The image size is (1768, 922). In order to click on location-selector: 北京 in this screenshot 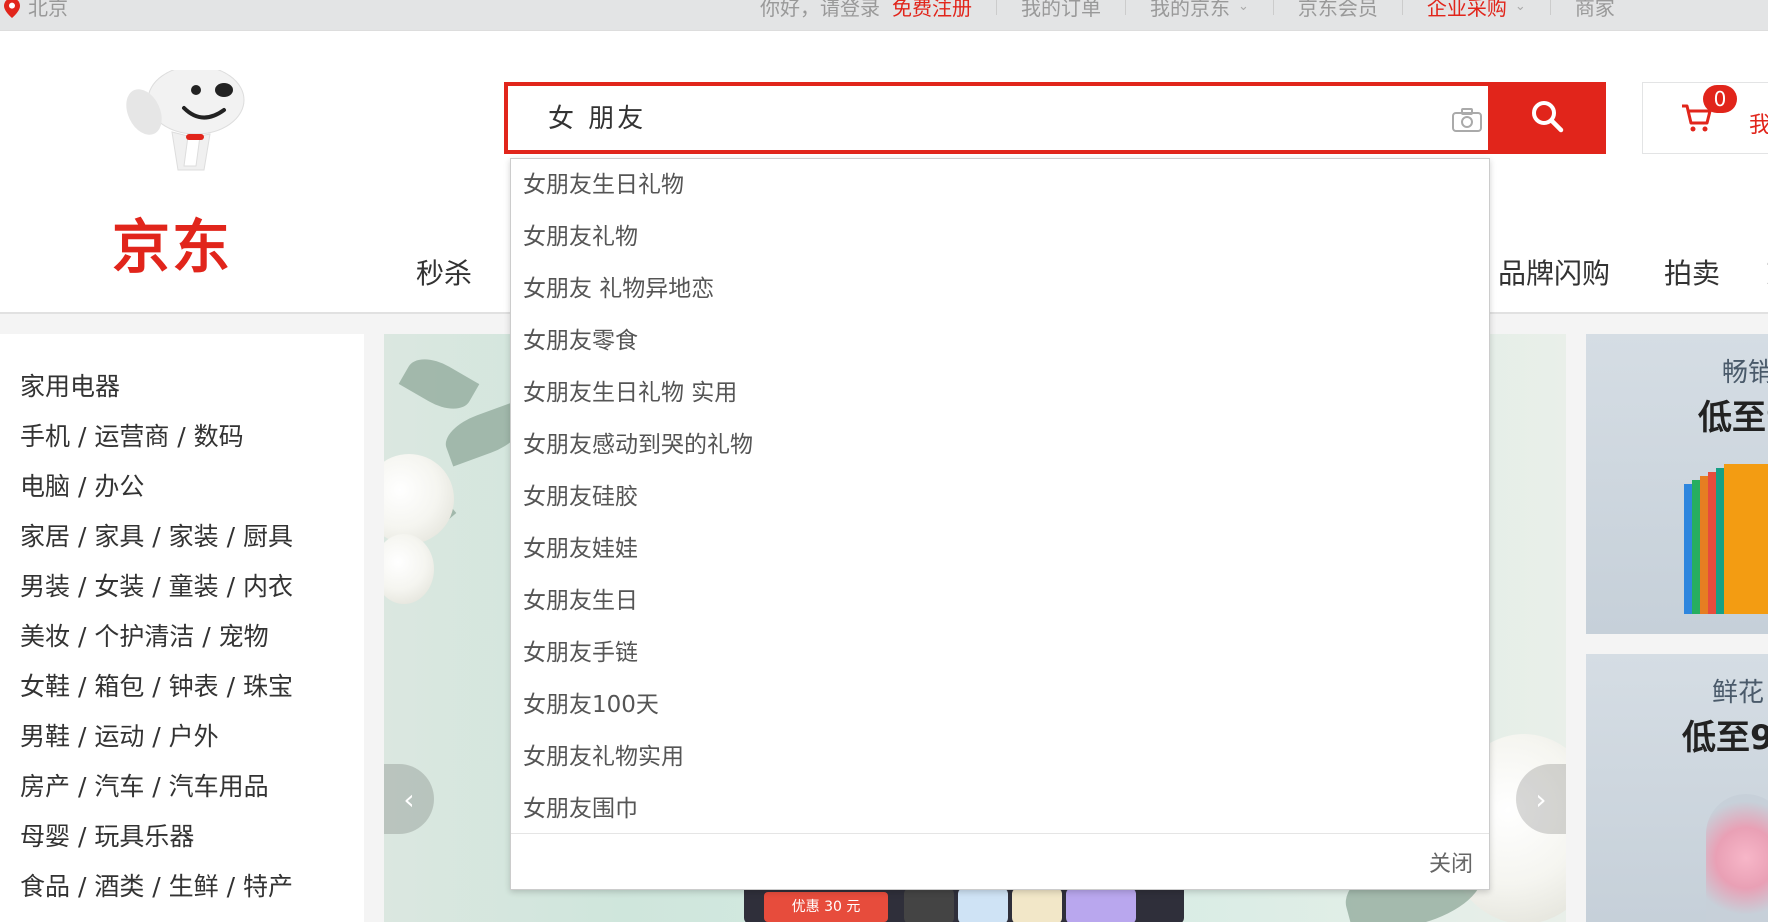, I will do `click(36, 10)`.